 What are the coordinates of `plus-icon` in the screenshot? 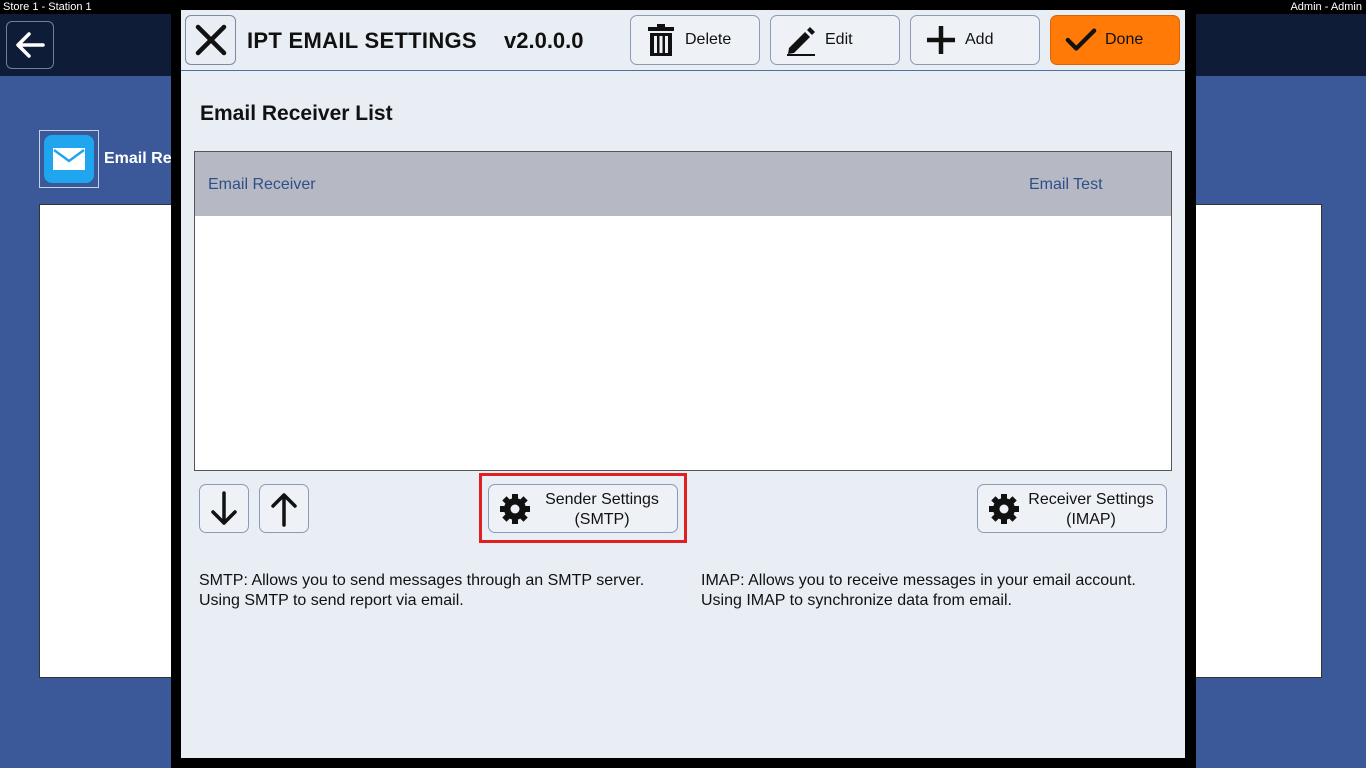 It's located at (941, 40).